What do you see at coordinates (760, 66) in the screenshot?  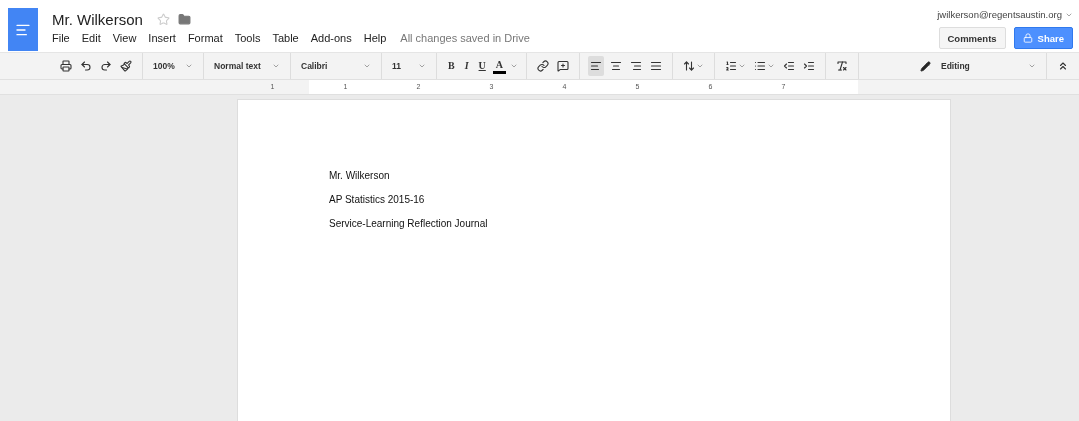 I see `bulleted-list-icon` at bounding box center [760, 66].